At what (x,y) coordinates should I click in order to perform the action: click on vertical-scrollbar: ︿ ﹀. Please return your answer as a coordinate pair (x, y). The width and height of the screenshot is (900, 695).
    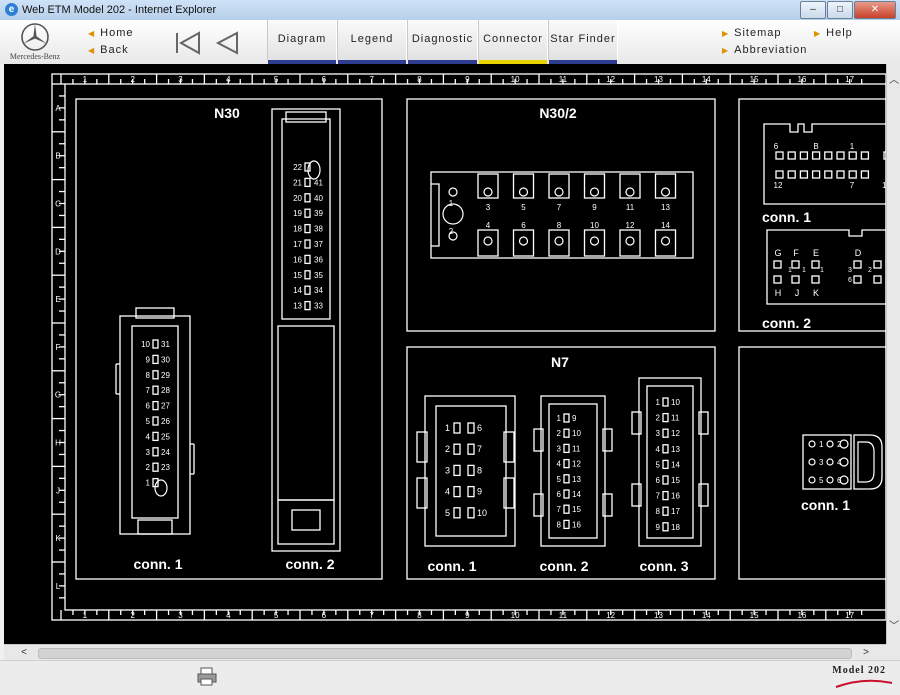
    Looking at the image, I should click on (893, 354).